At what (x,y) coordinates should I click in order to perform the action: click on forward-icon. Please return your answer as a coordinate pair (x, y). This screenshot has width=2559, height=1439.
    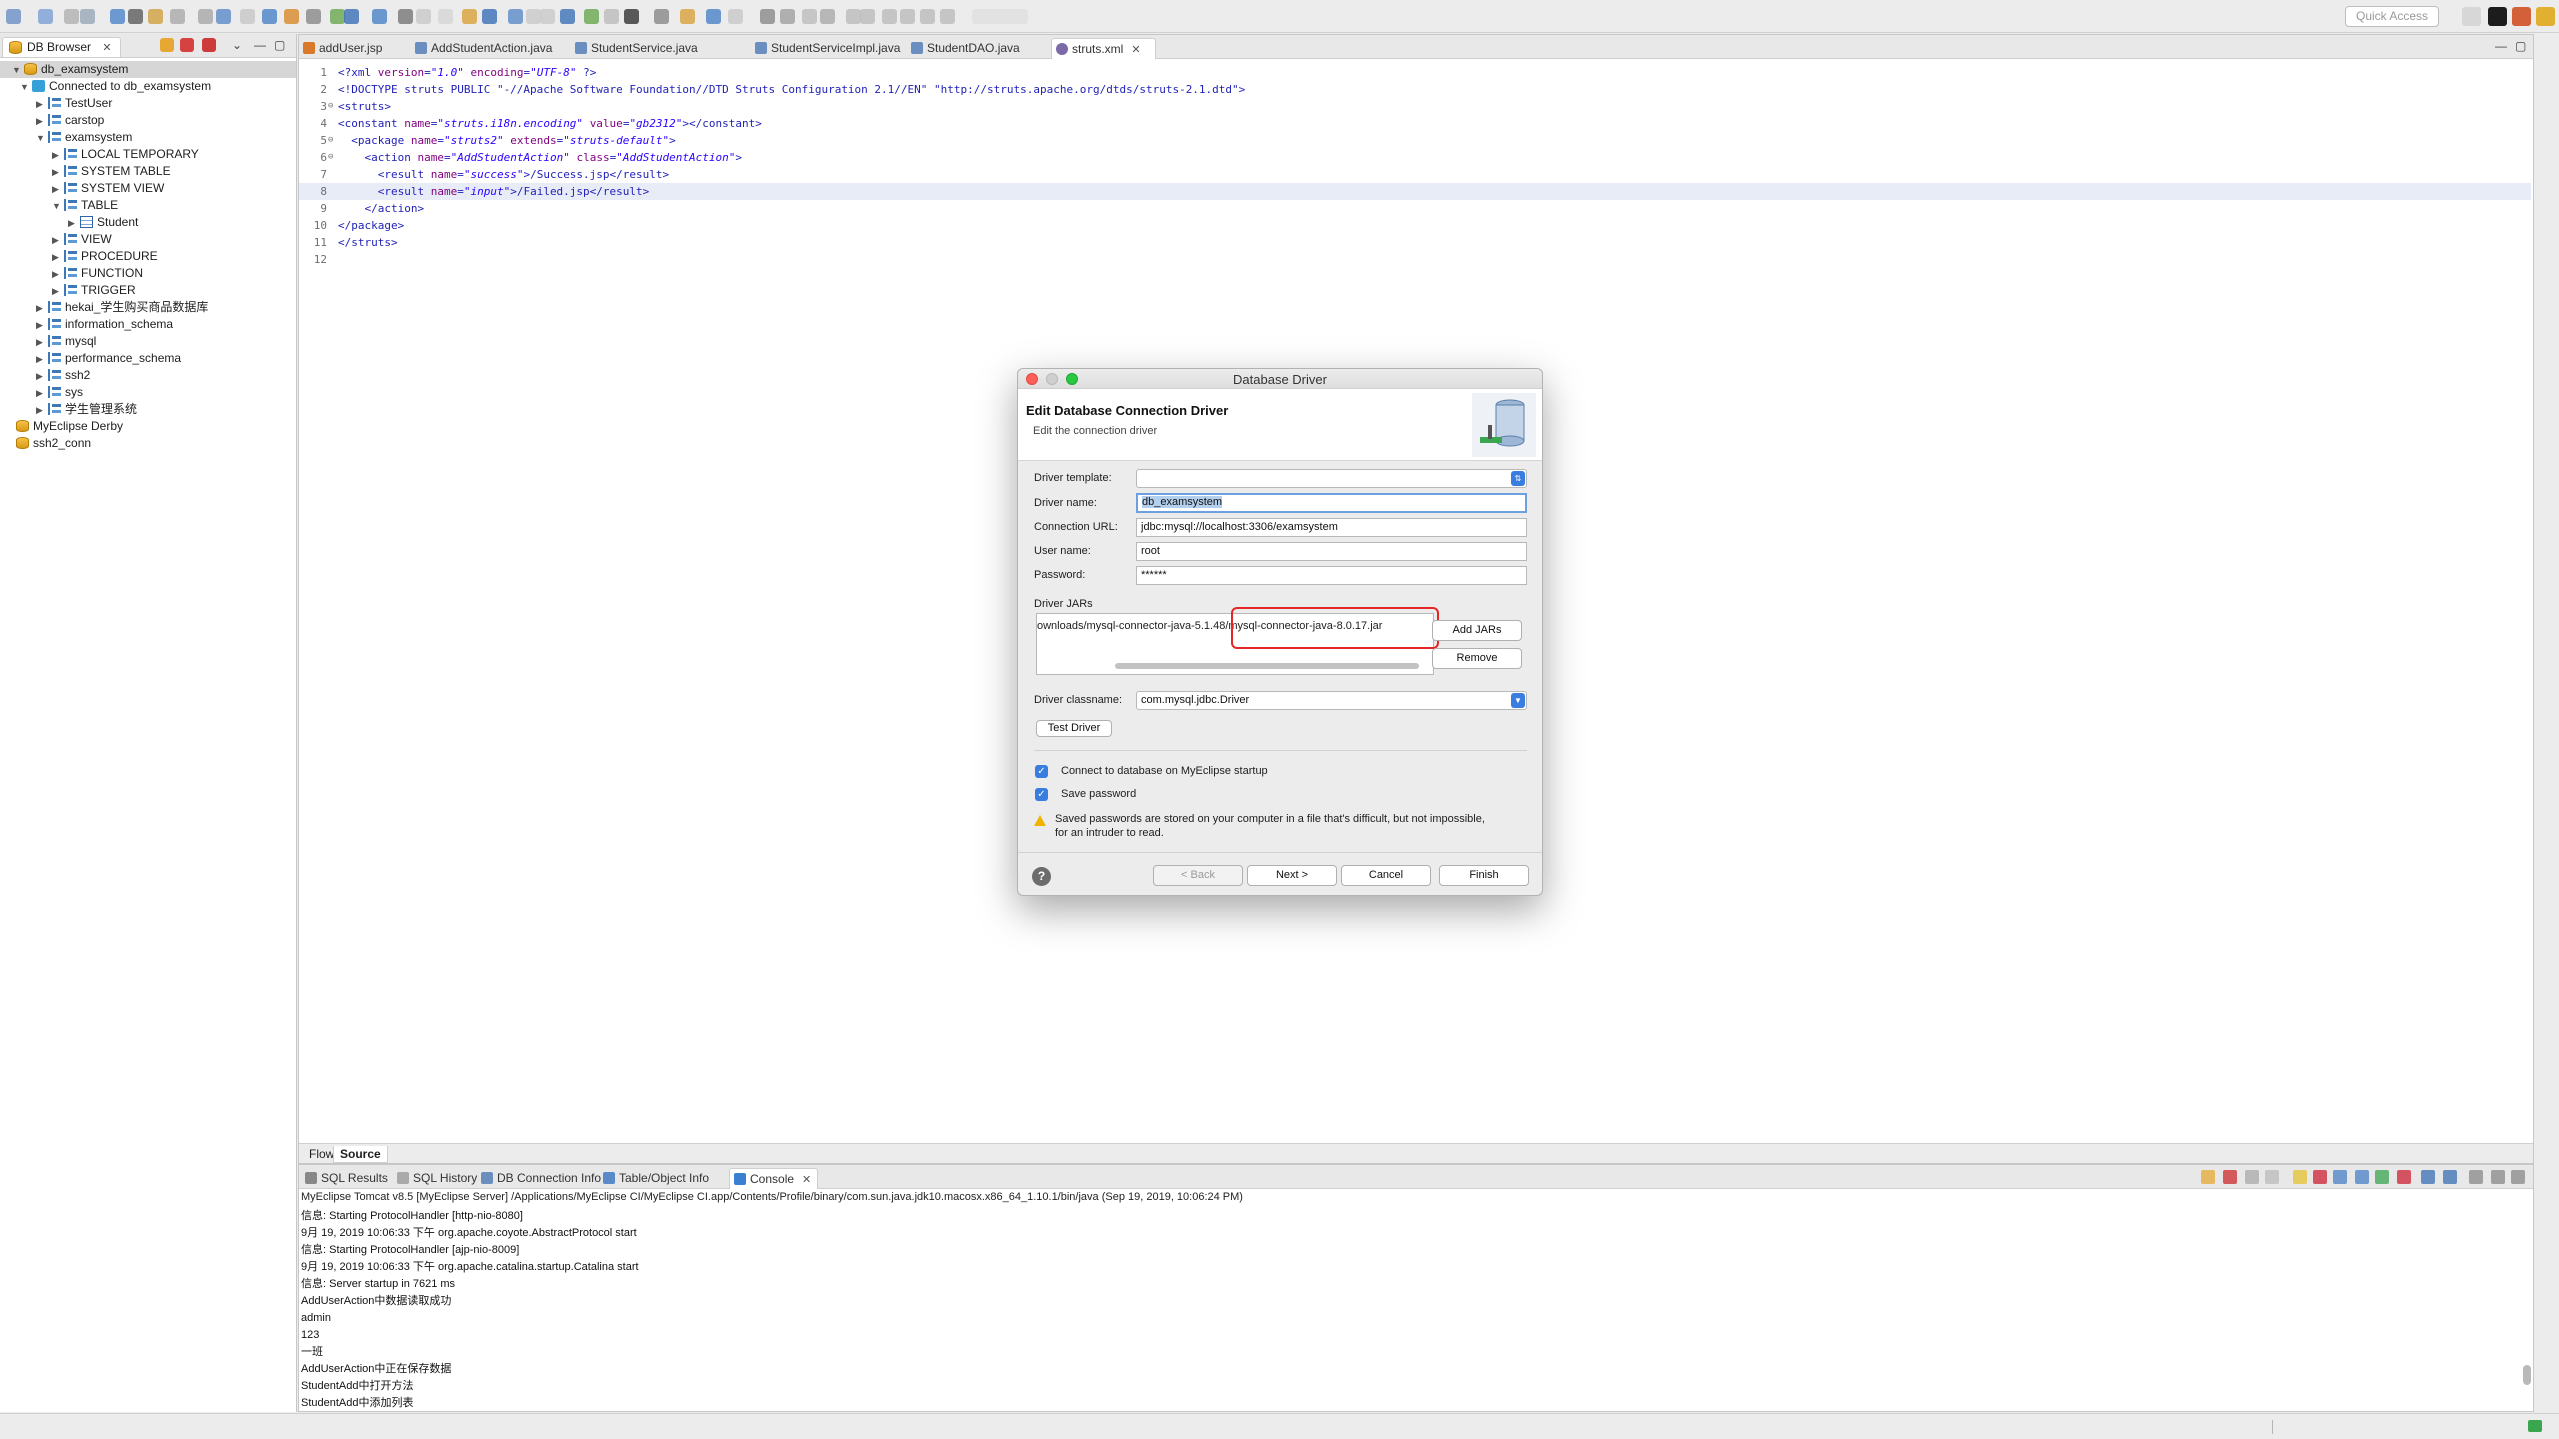
    Looking at the image, I should click on (567, 16).